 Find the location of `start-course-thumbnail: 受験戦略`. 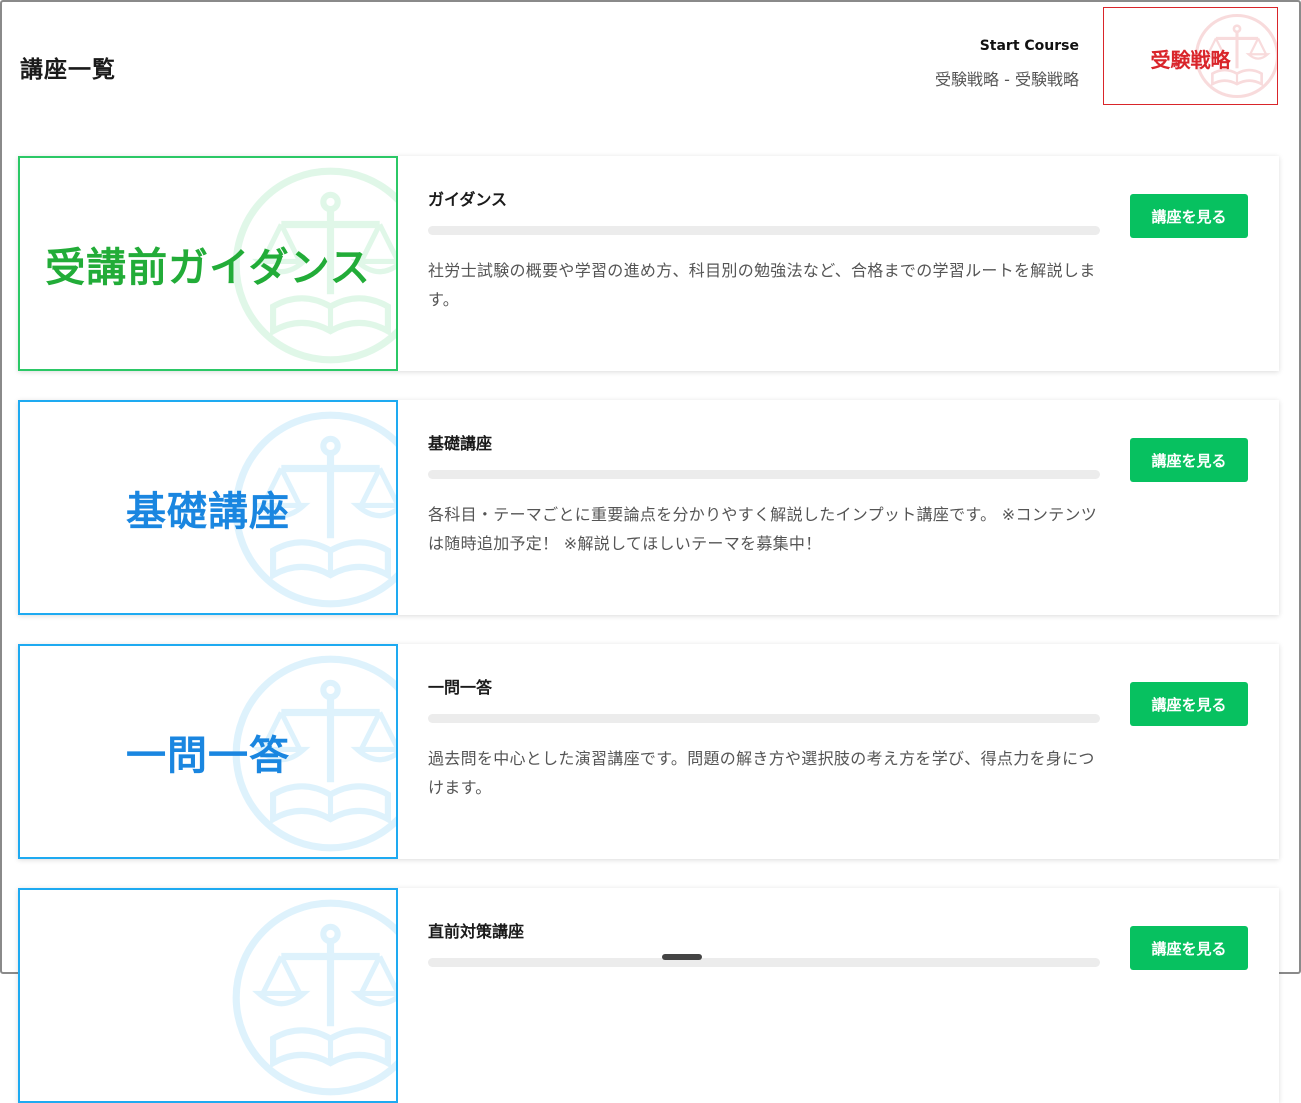

start-course-thumbnail: 受験戦略 is located at coordinates (1190, 56).